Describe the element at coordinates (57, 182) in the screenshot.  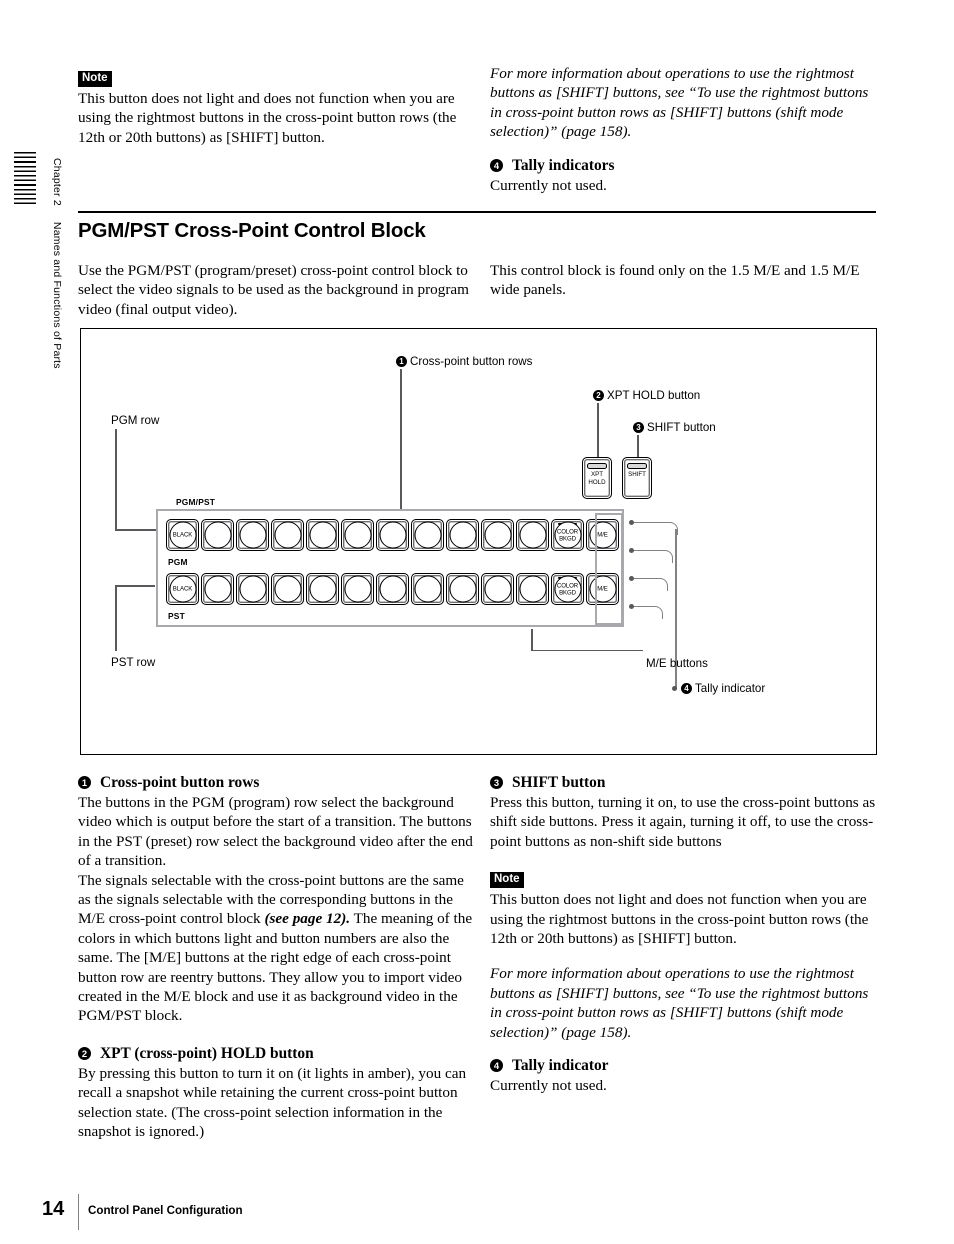
I see `side-tab-chapter: Chapter 2` at that location.